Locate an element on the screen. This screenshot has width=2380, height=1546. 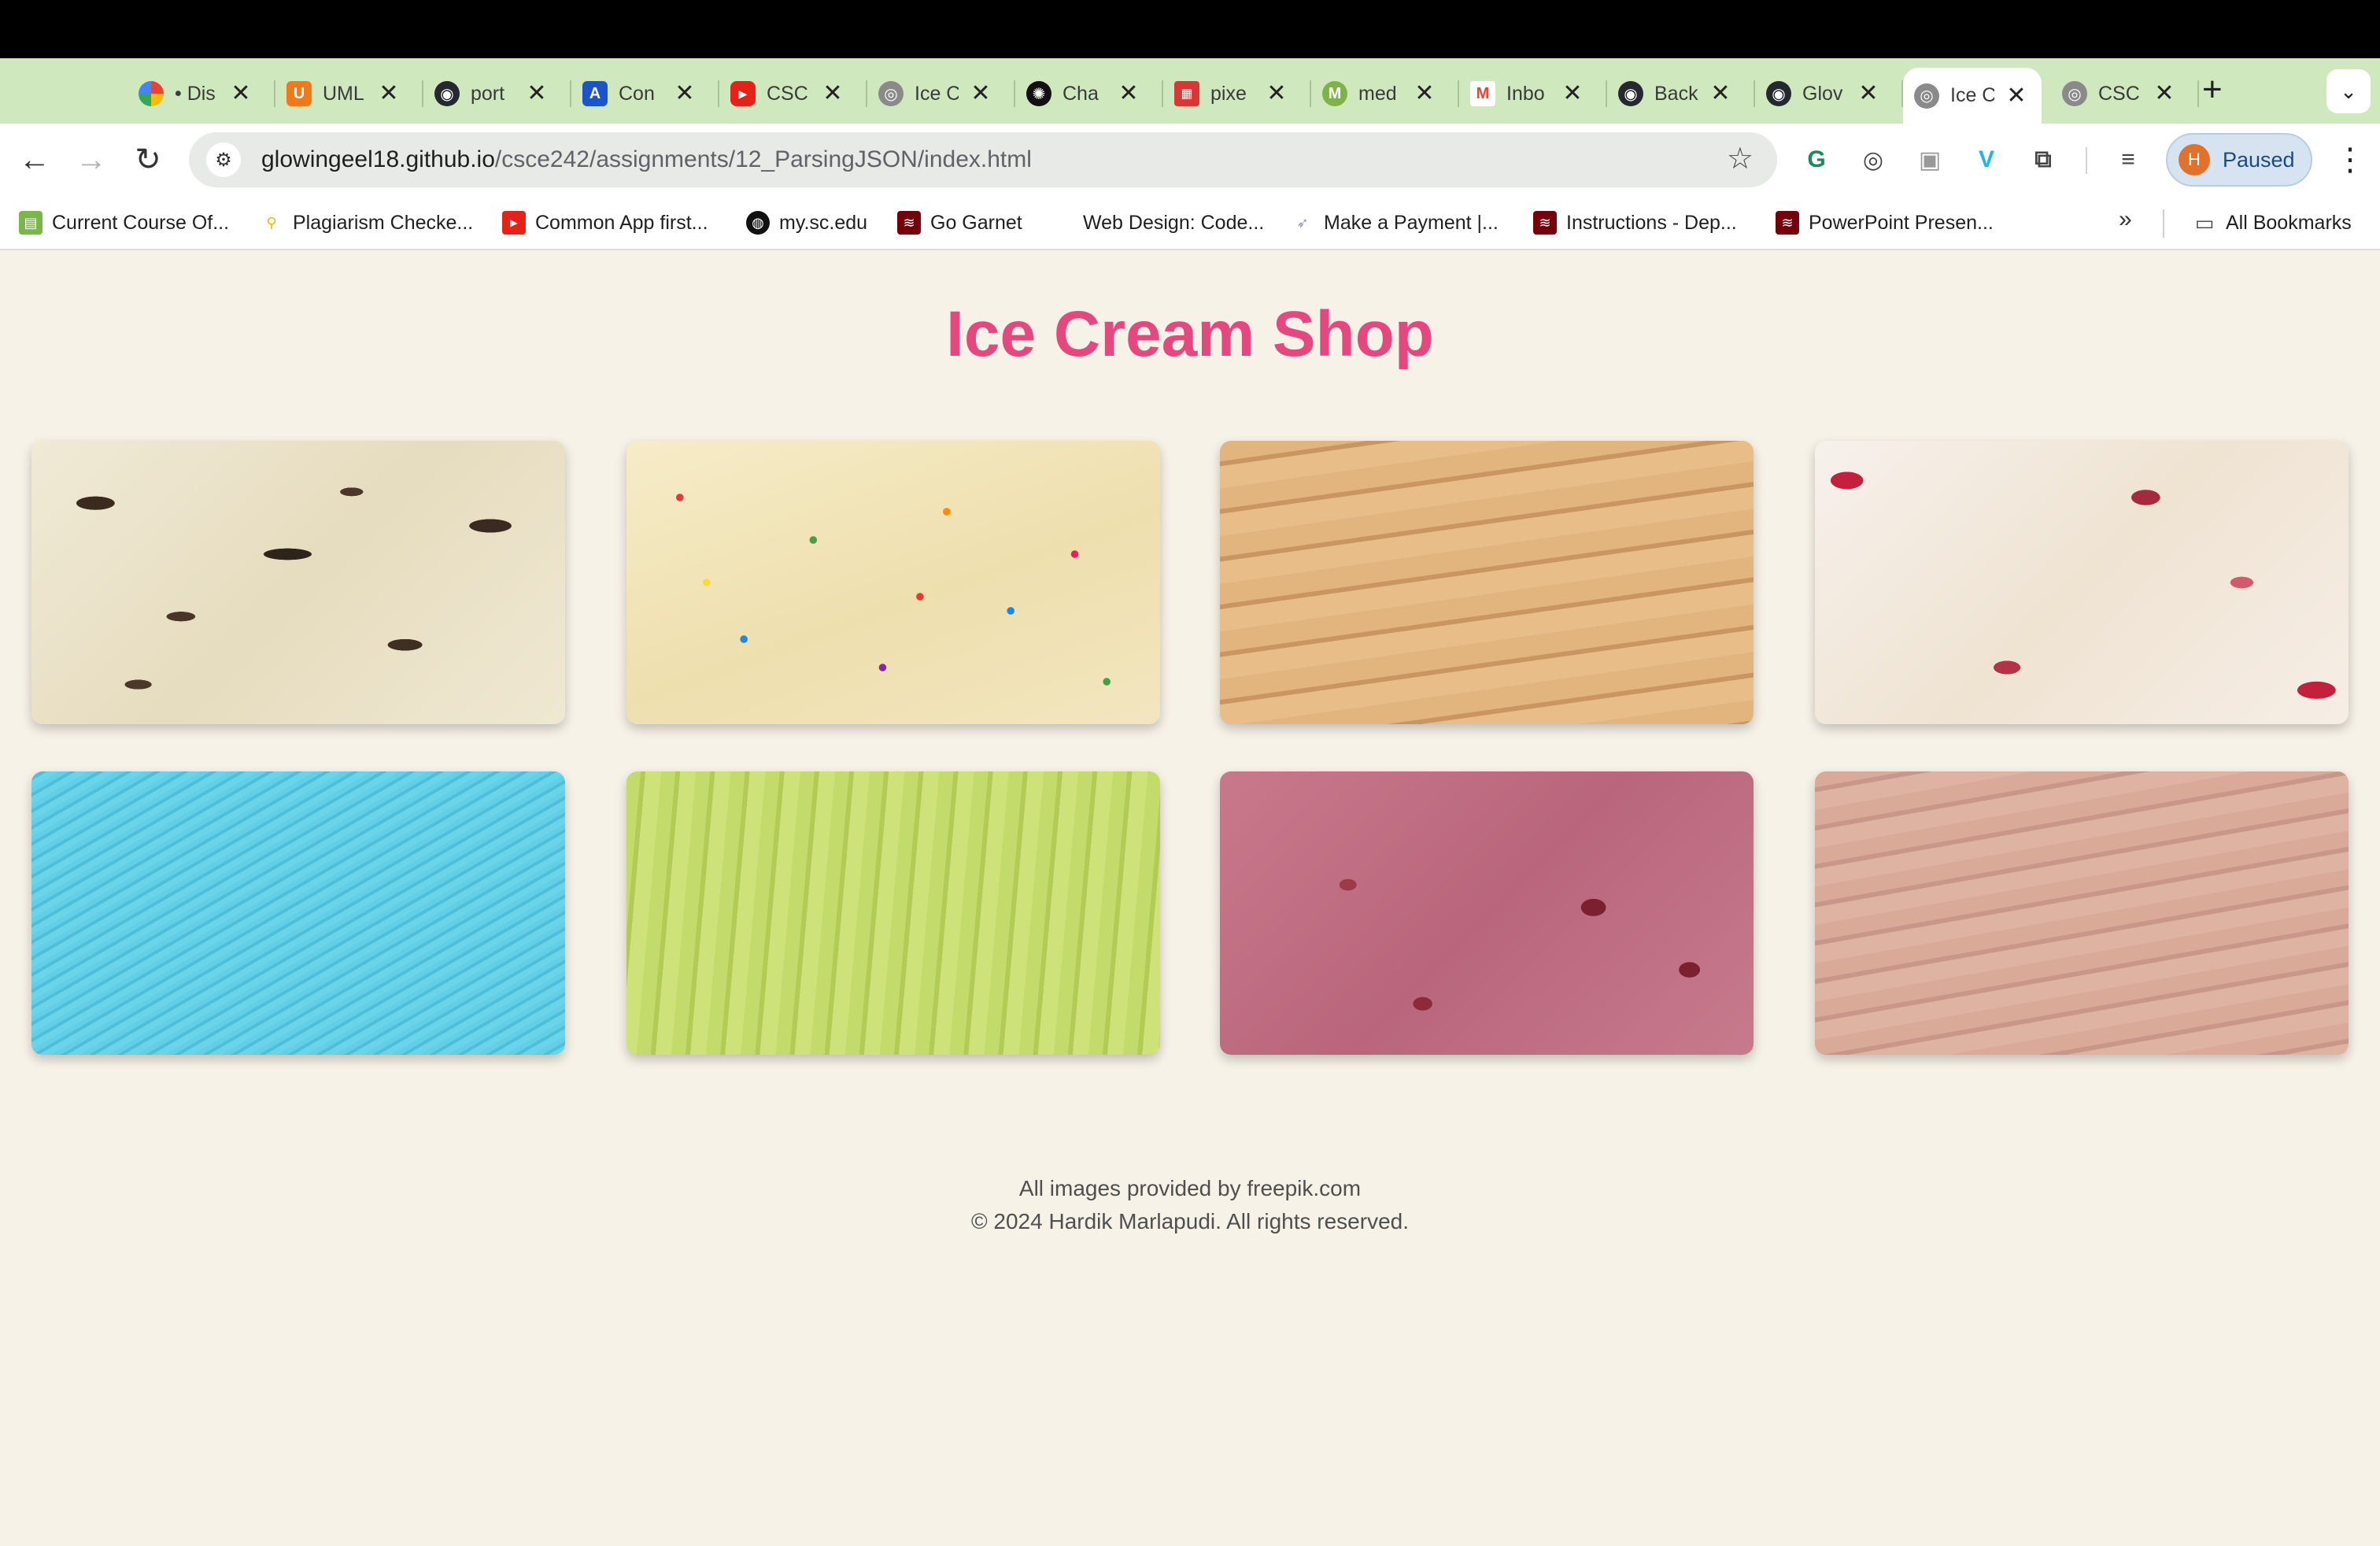
tab-title: port is located at coordinates (488, 94).